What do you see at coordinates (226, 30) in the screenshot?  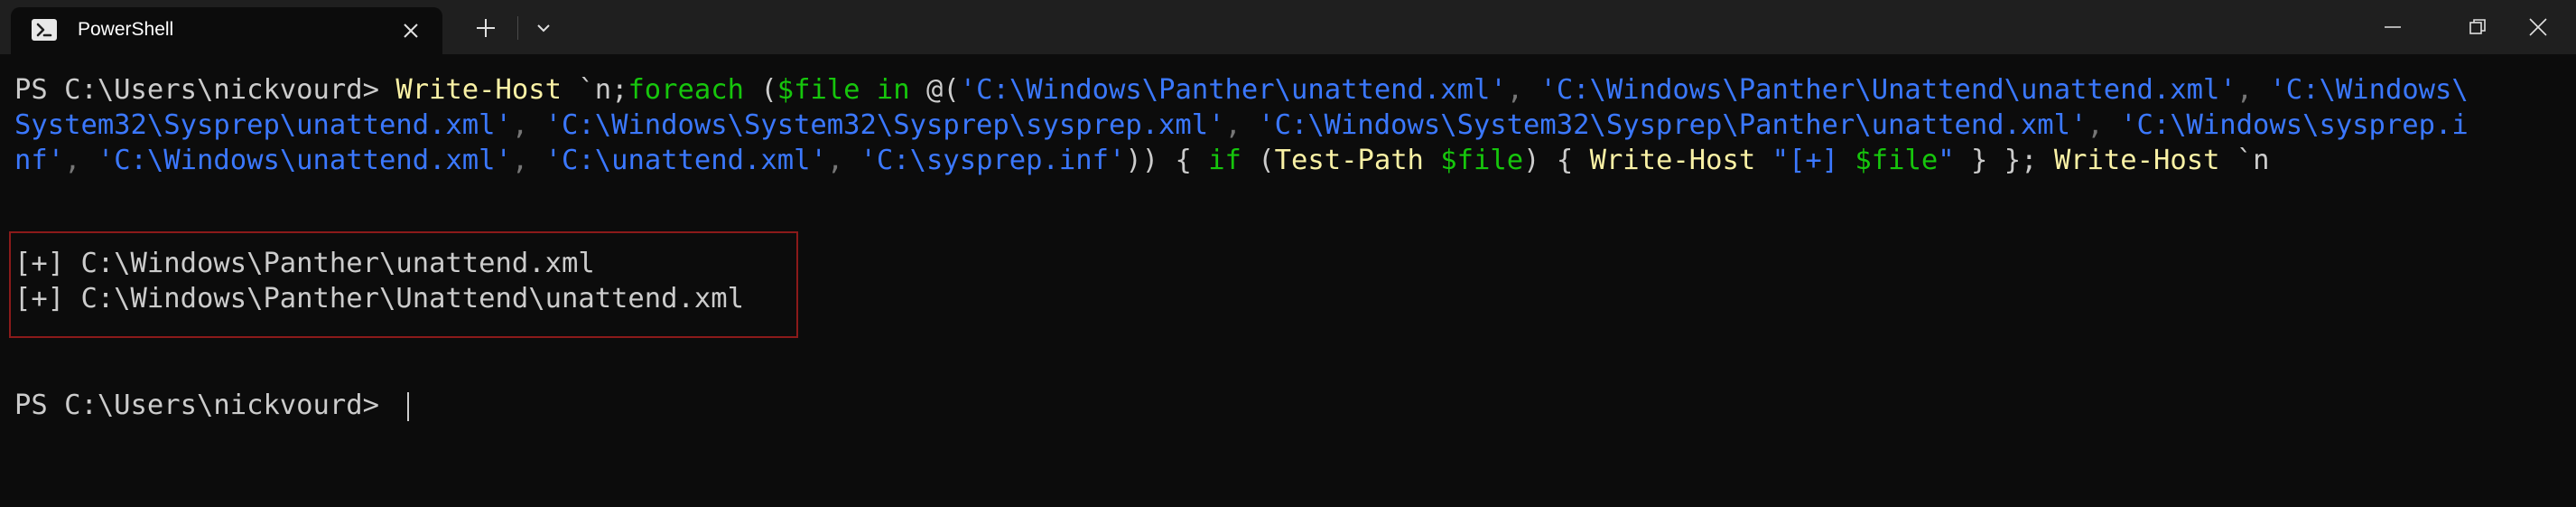 I see `tab-powershell: PowerShell` at bounding box center [226, 30].